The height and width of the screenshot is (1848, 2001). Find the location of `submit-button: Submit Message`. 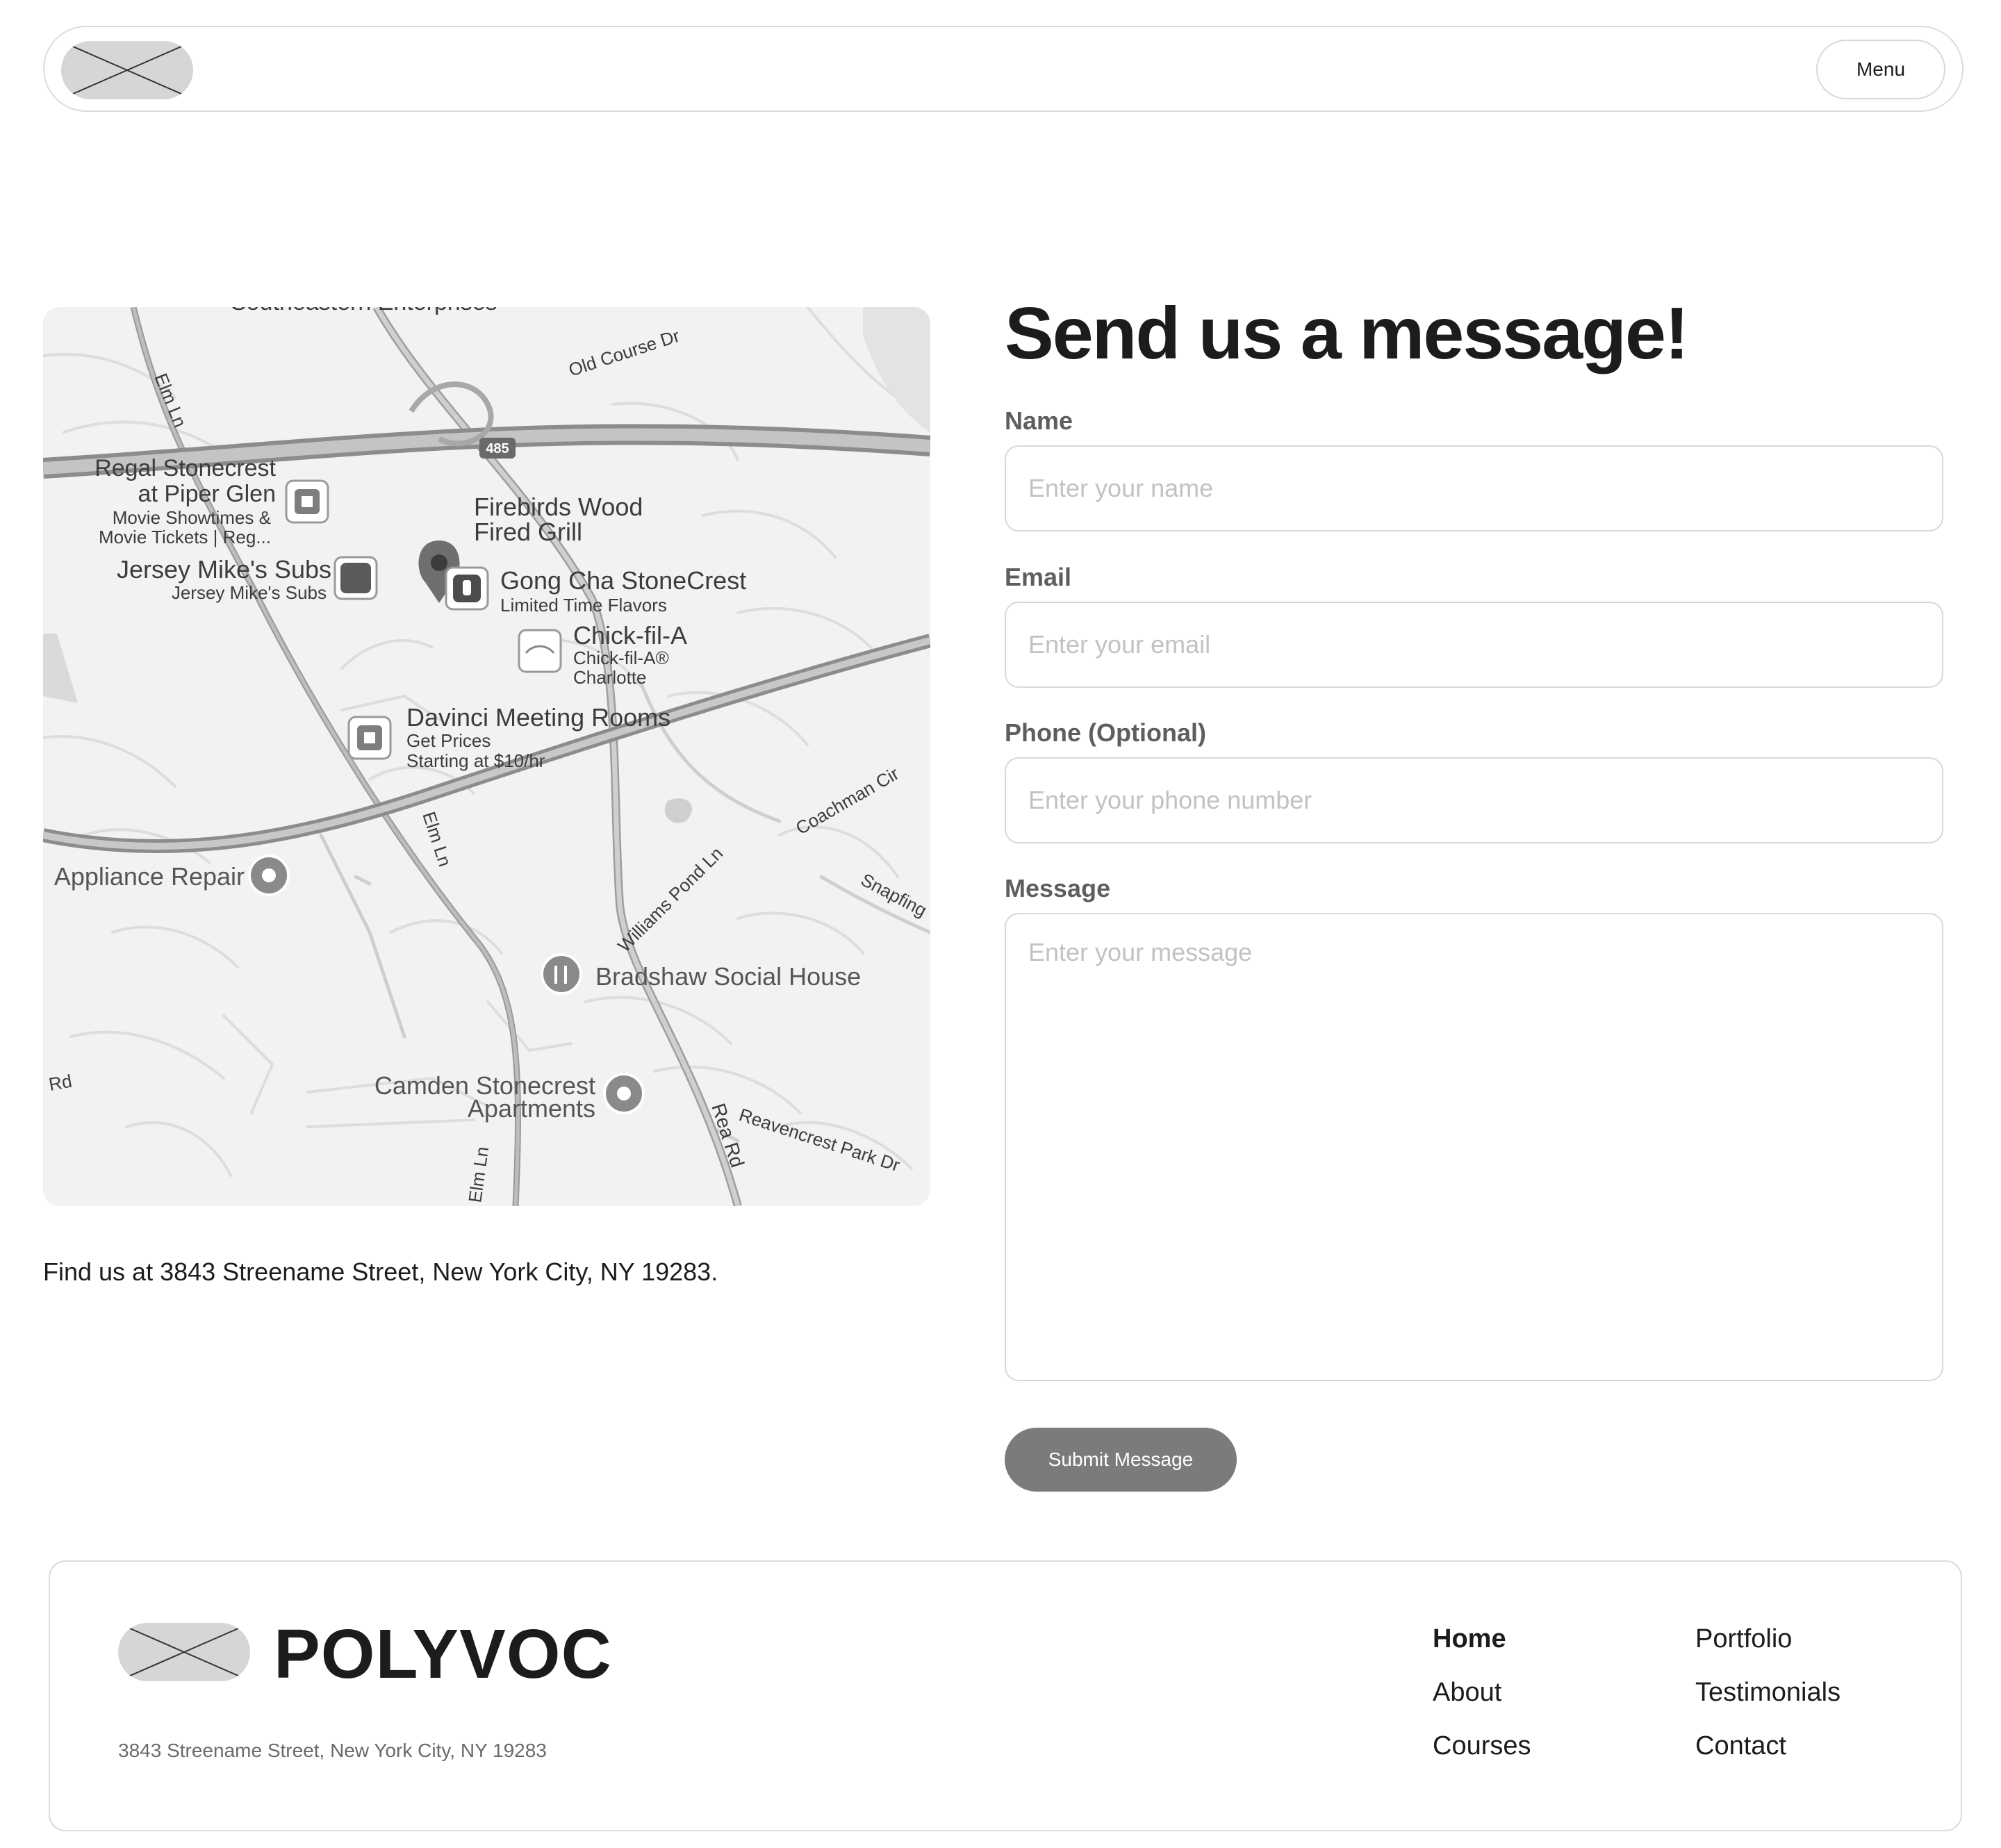

submit-button: Submit Message is located at coordinates (1121, 1460).